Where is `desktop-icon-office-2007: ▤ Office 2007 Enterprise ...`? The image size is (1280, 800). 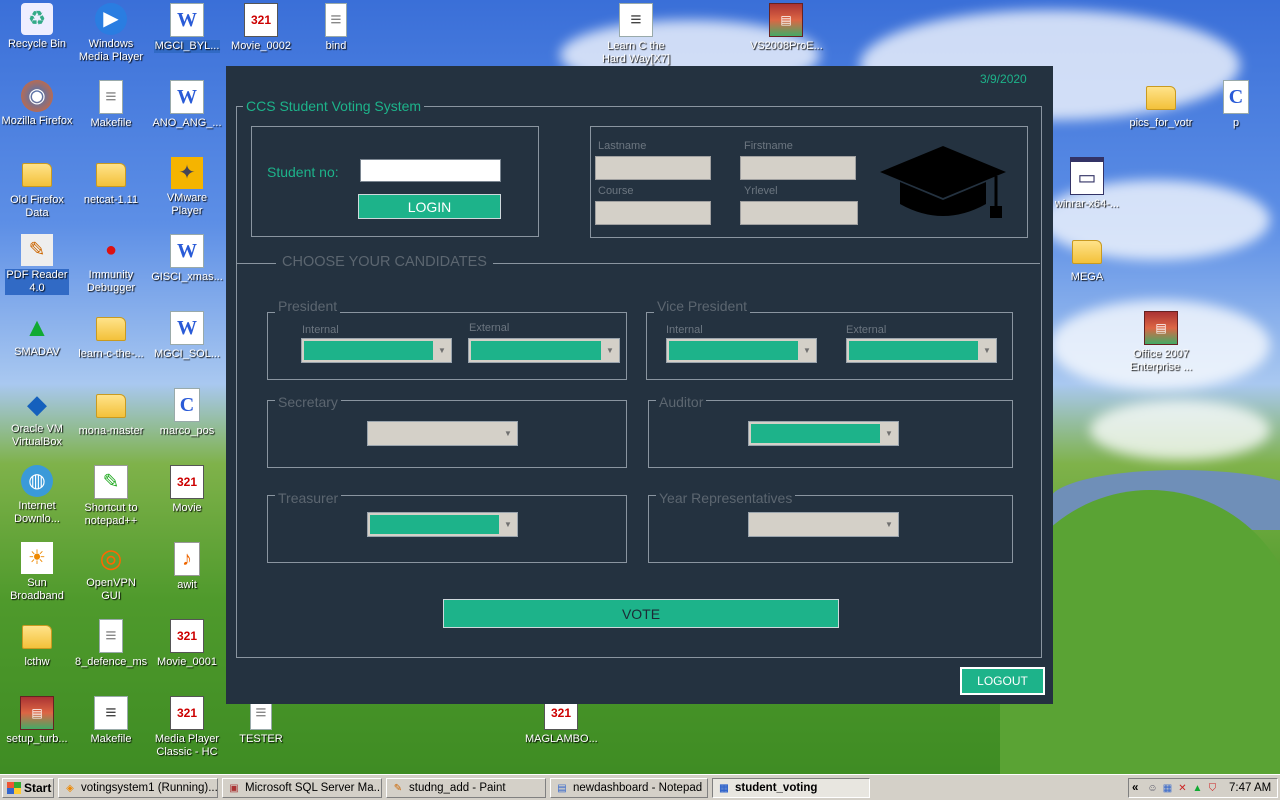
desktop-icon-office-2007: ▤ Office 2007 Enterprise ... is located at coordinates (1161, 342).